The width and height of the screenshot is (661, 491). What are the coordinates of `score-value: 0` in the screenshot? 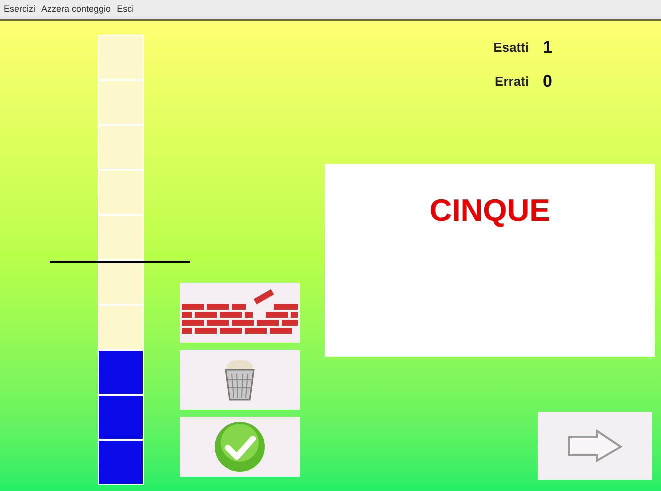 It's located at (547, 81).